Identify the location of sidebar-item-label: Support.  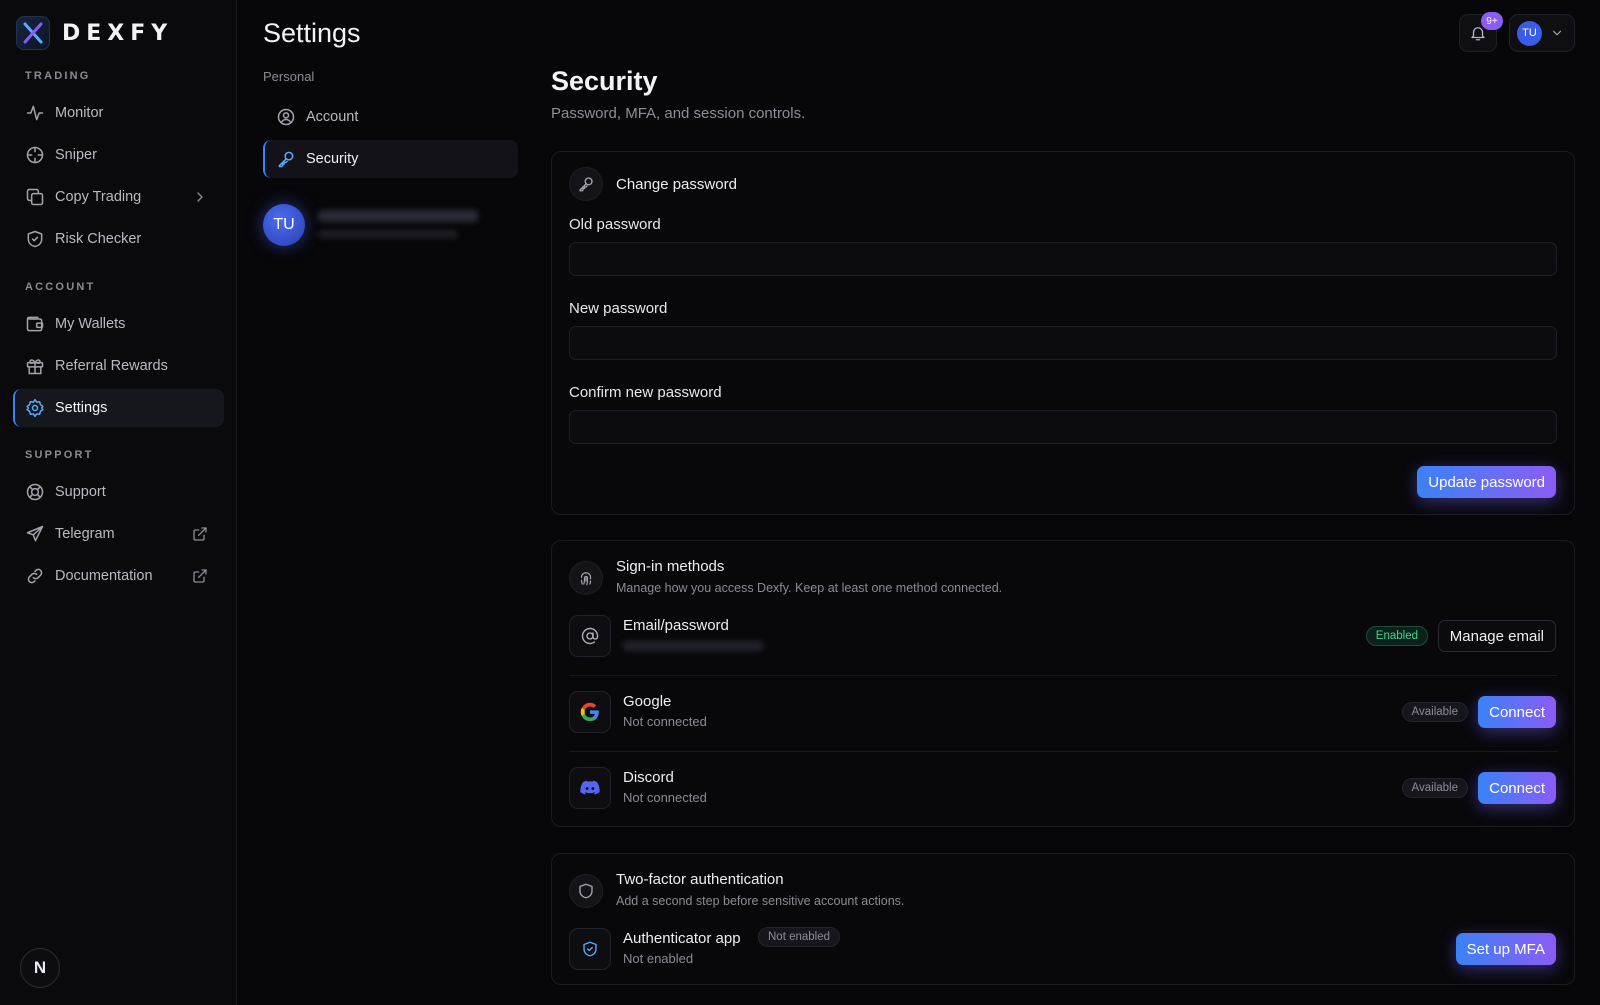
(80, 492).